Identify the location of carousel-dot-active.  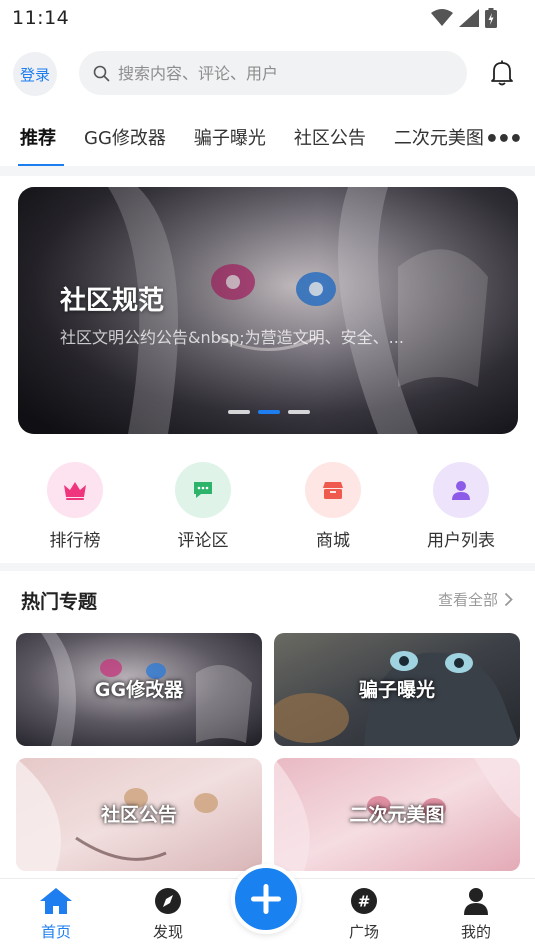
(269, 412).